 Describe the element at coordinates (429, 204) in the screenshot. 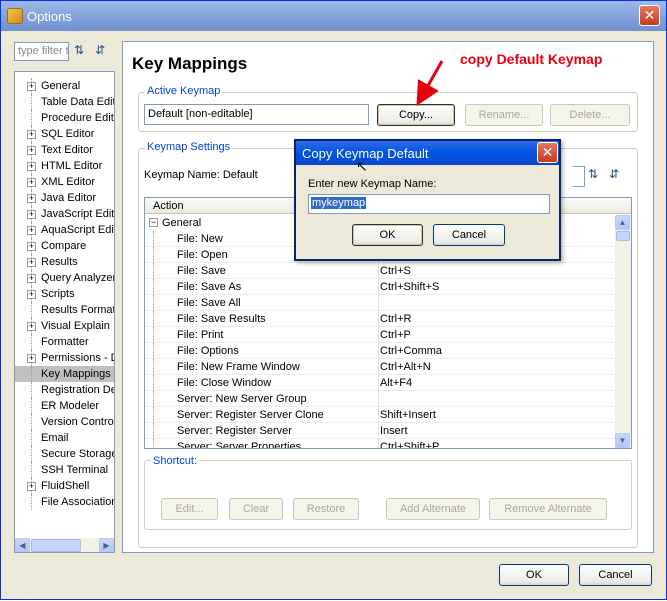

I see `keymap-name-input: mykeymap` at that location.